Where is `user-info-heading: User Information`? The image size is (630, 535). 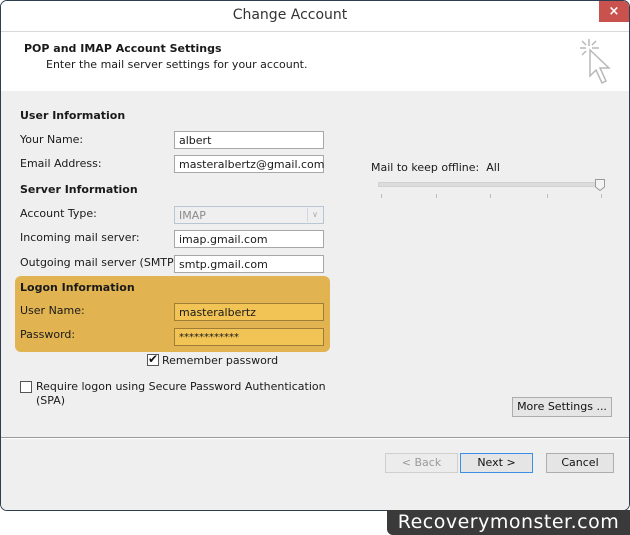 user-info-heading: User Information is located at coordinates (73, 115).